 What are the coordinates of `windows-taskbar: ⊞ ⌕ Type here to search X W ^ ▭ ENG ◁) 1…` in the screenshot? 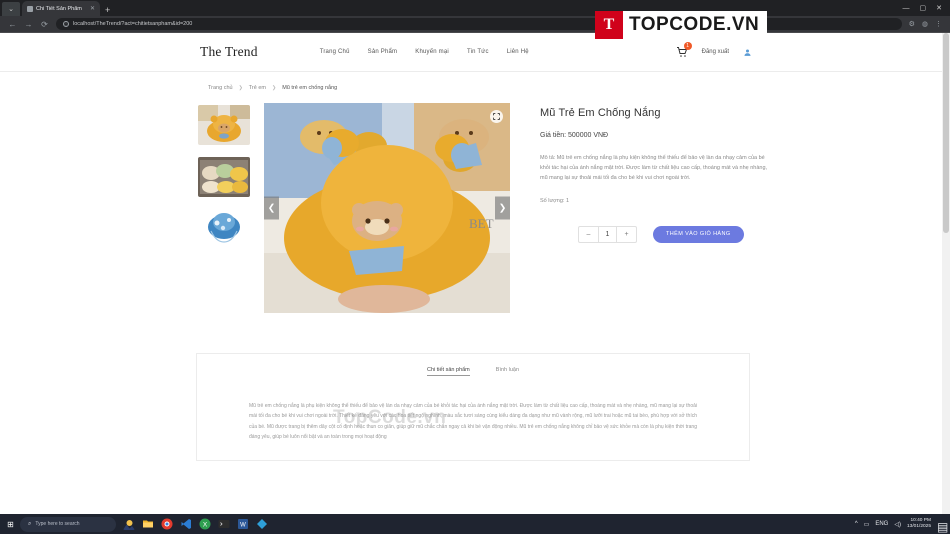 It's located at (475, 524).